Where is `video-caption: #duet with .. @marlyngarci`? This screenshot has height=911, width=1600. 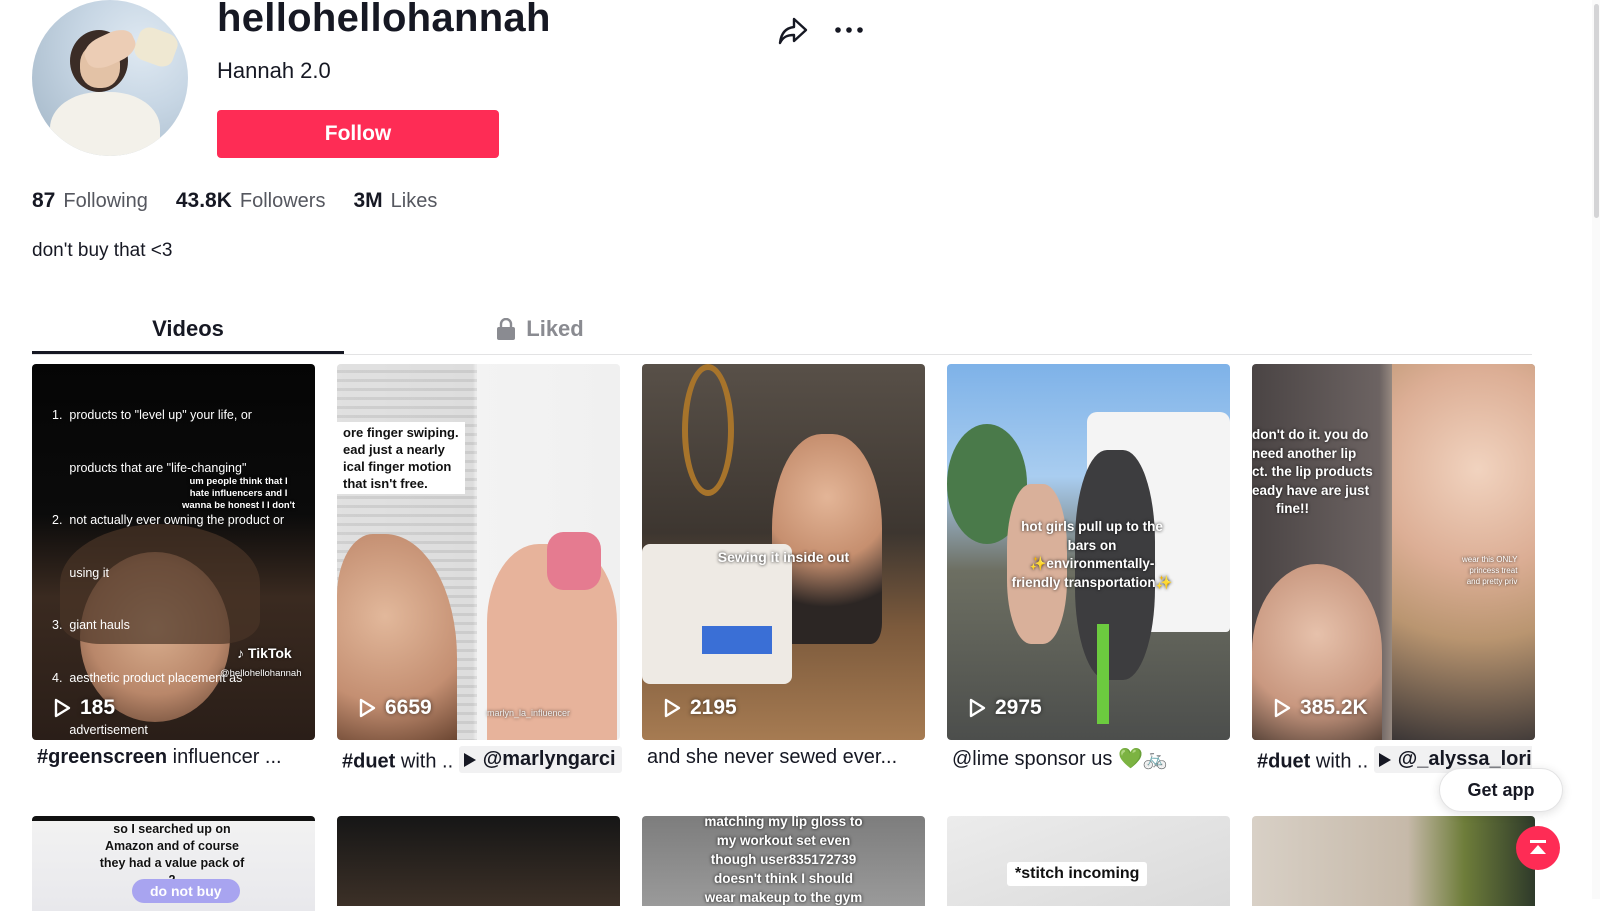
video-caption: #duet with .. @marlyngarci is located at coordinates (483, 760).